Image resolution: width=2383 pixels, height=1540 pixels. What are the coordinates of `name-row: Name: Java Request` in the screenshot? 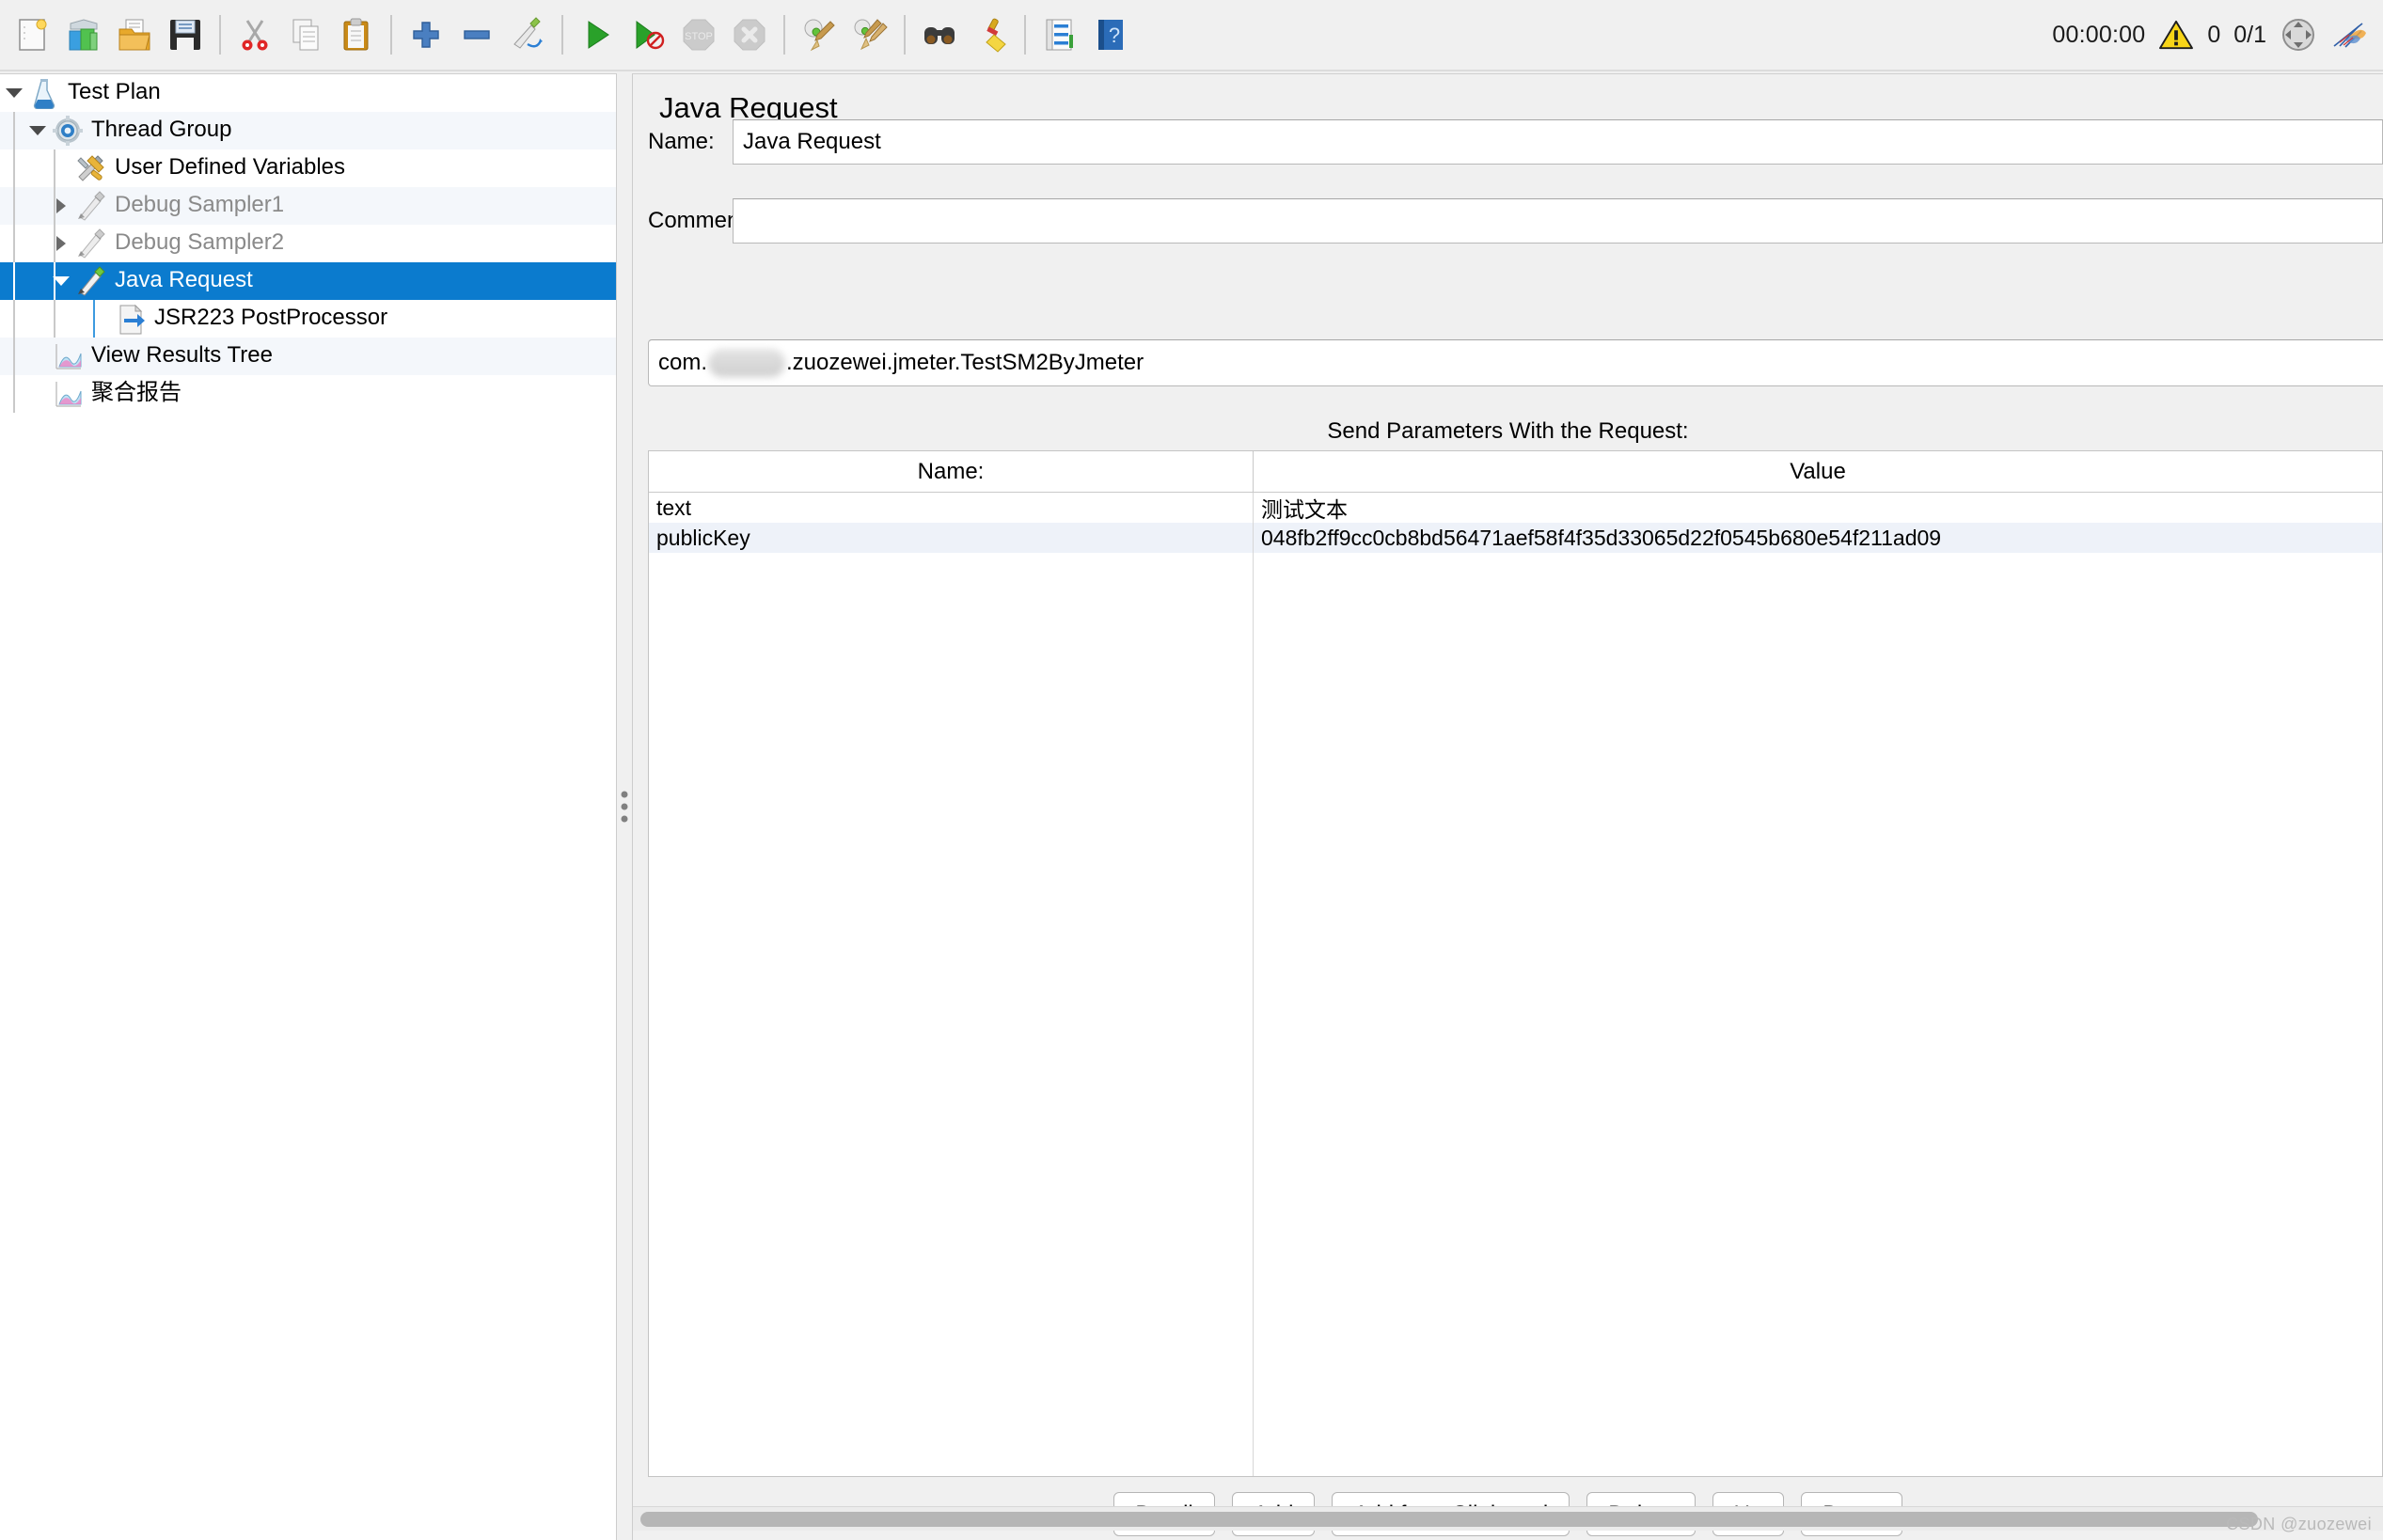 It's located at (1515, 142).